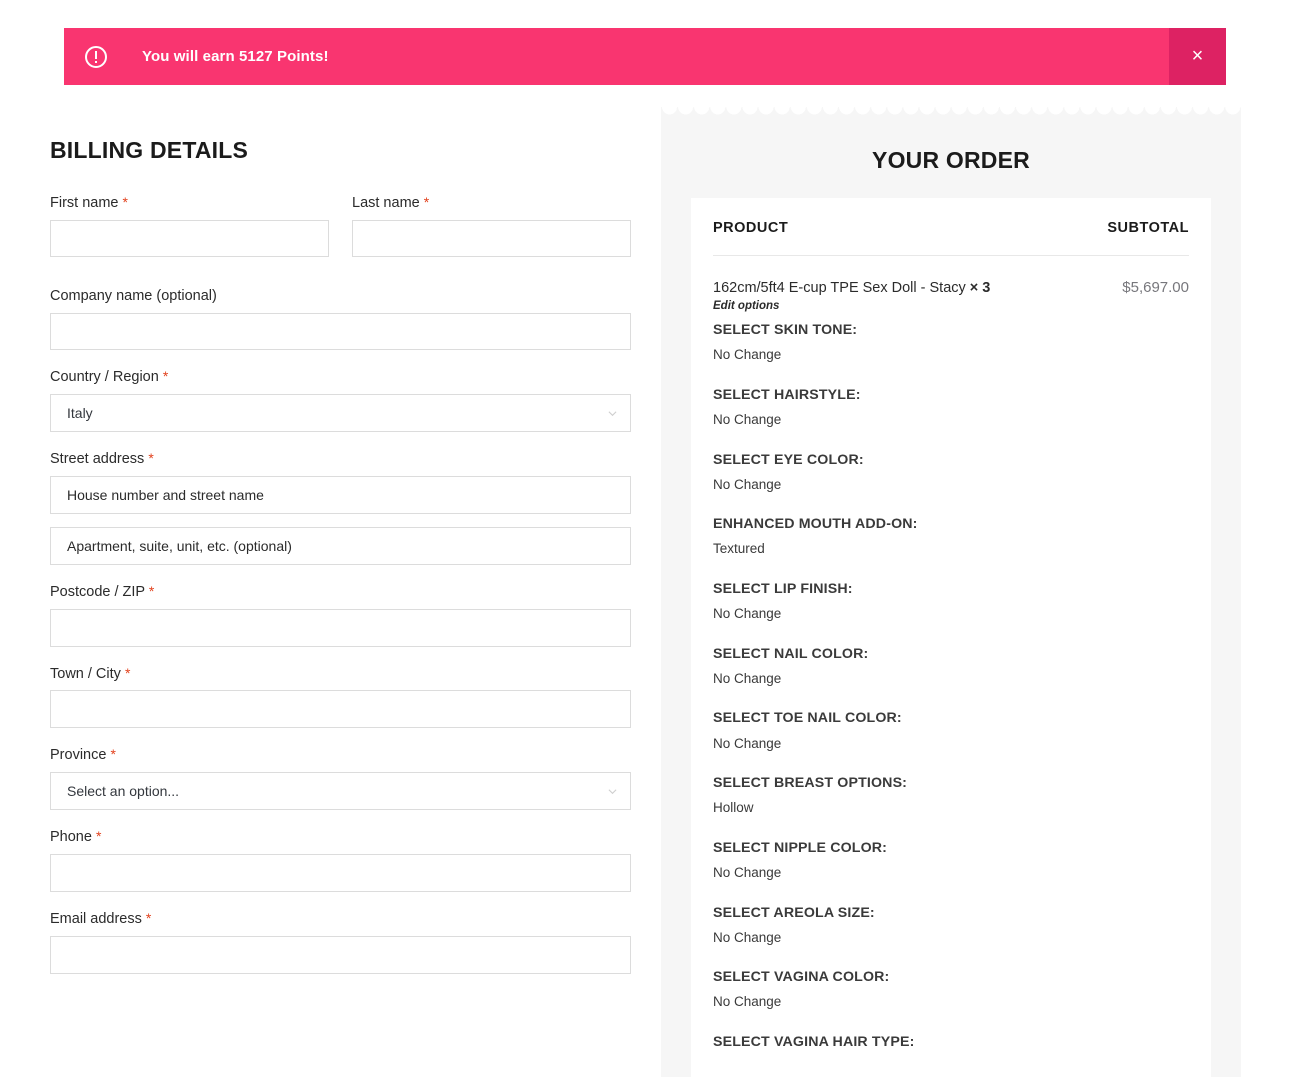  What do you see at coordinates (255, 56) in the screenshot?
I see `points-value: 5127` at bounding box center [255, 56].